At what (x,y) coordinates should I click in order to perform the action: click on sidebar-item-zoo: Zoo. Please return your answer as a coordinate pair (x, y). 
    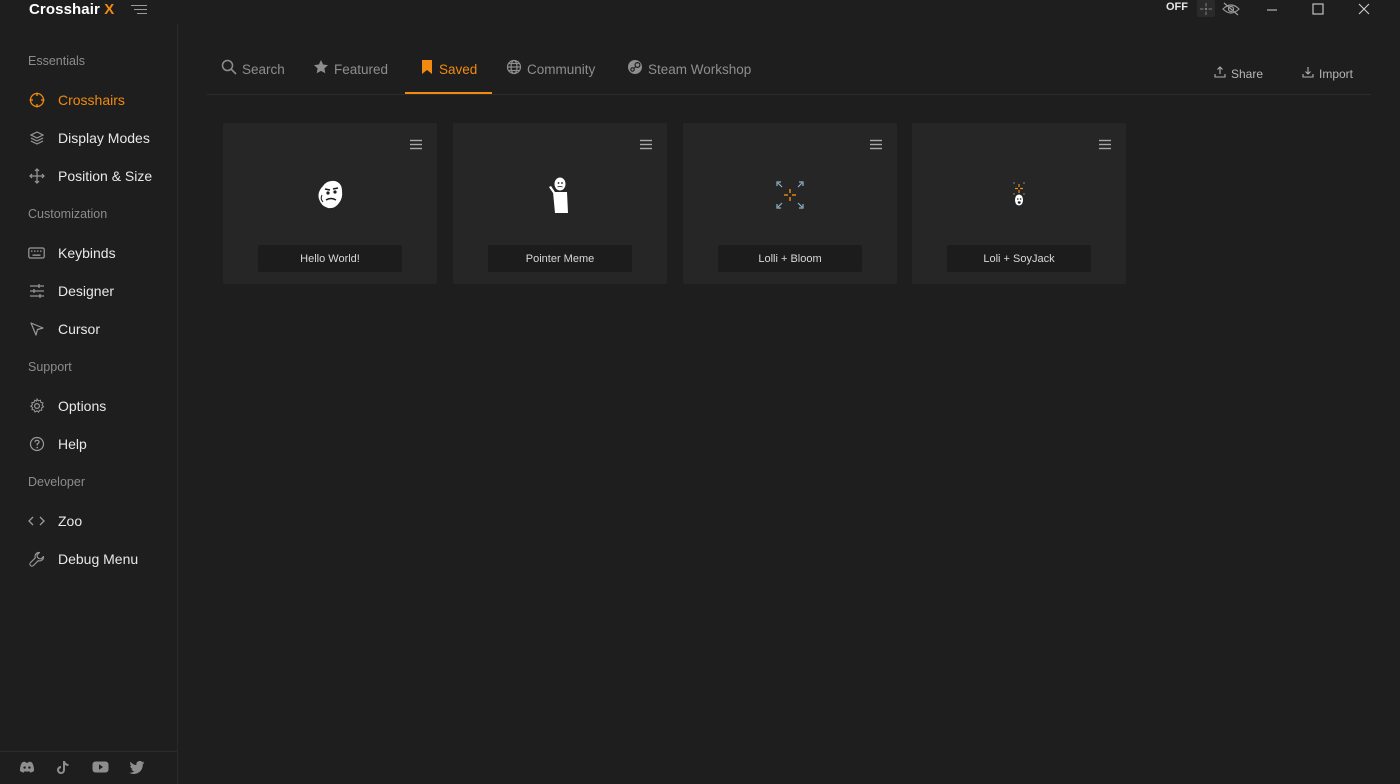
    Looking at the image, I should click on (55, 521).